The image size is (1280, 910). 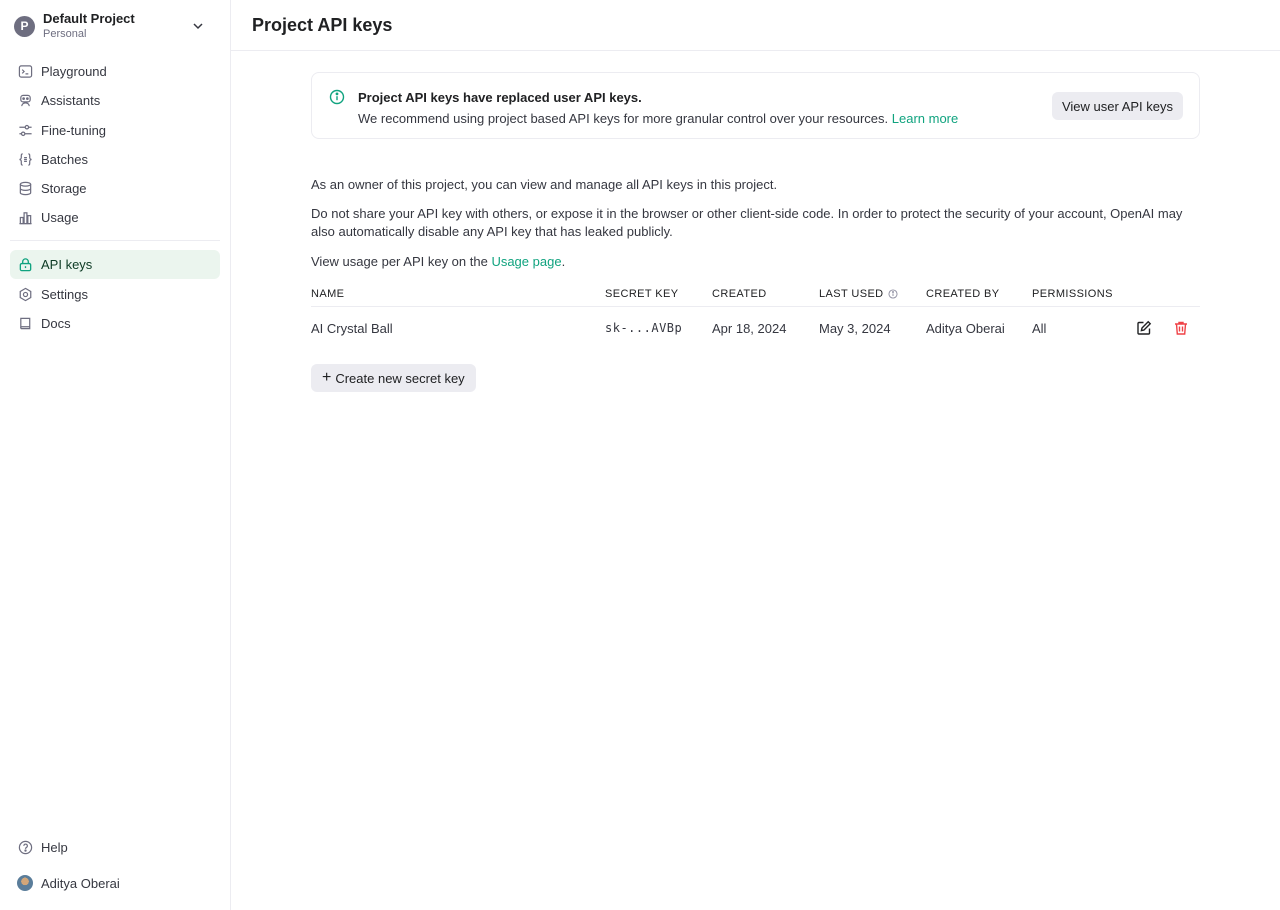 What do you see at coordinates (1039, 328) in the screenshot?
I see `key-permissions: All` at bounding box center [1039, 328].